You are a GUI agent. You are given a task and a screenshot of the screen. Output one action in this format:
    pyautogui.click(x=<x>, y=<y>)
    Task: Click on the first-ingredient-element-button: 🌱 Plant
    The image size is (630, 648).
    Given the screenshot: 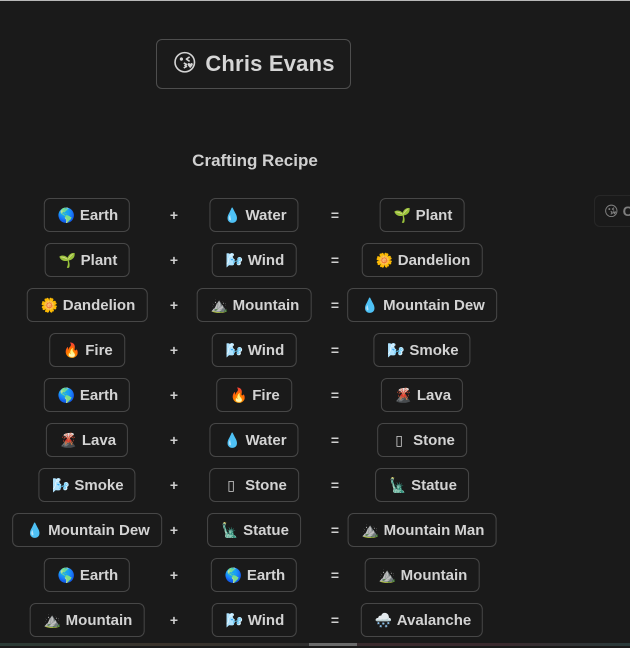 What is the action you would take?
    pyautogui.click(x=87, y=260)
    